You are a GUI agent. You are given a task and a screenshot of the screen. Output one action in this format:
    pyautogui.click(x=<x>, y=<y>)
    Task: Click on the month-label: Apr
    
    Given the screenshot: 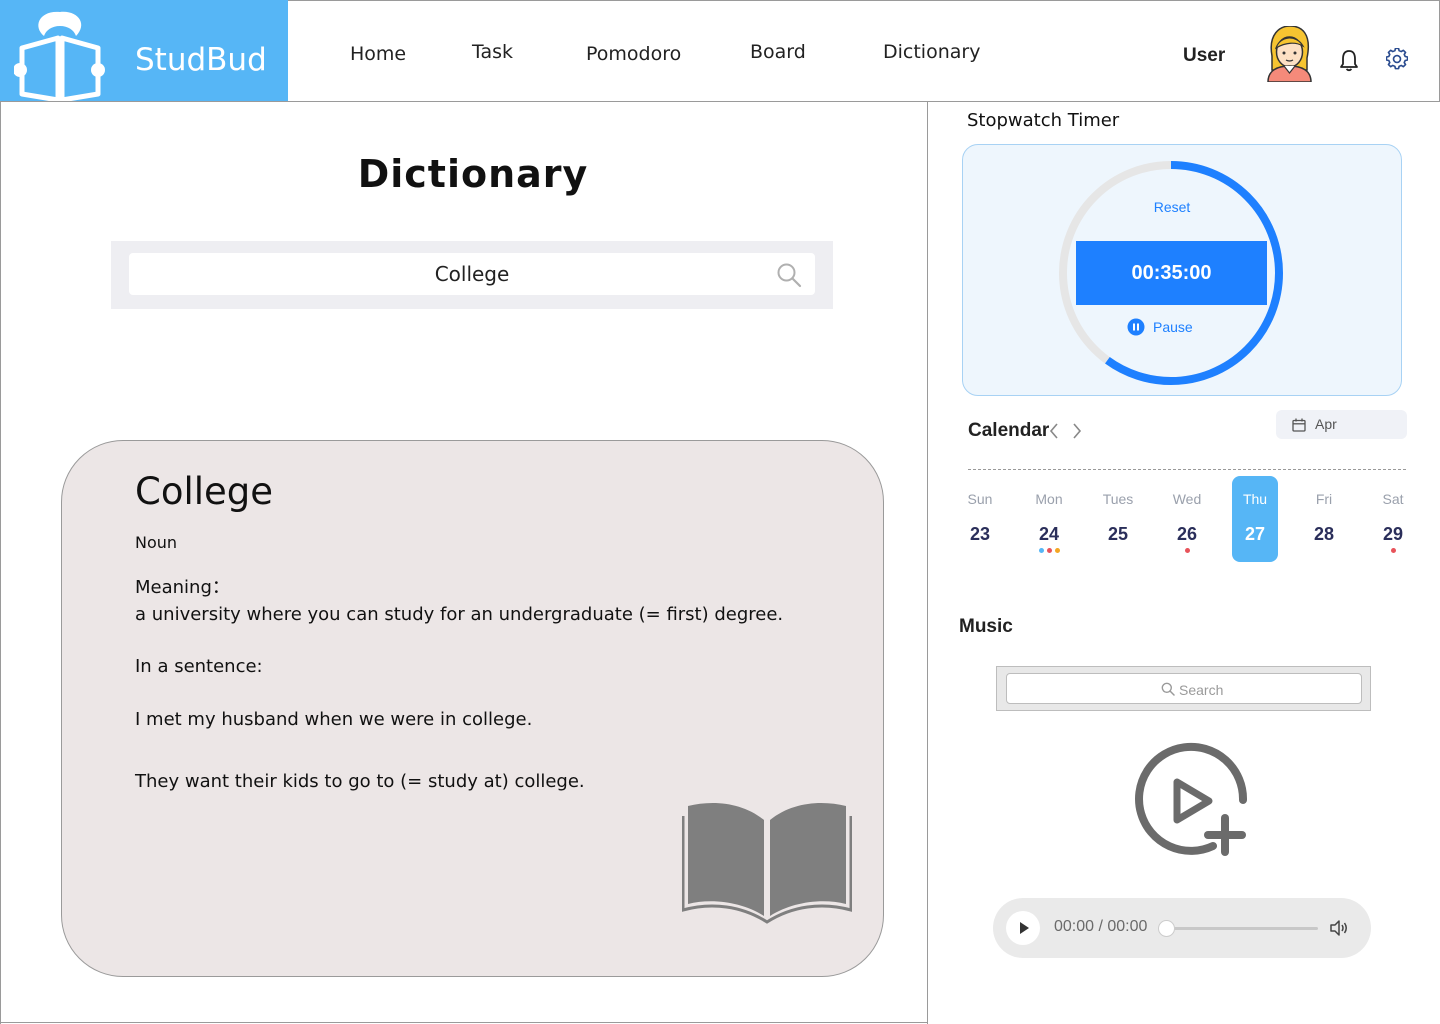 What is the action you would take?
    pyautogui.click(x=1326, y=424)
    